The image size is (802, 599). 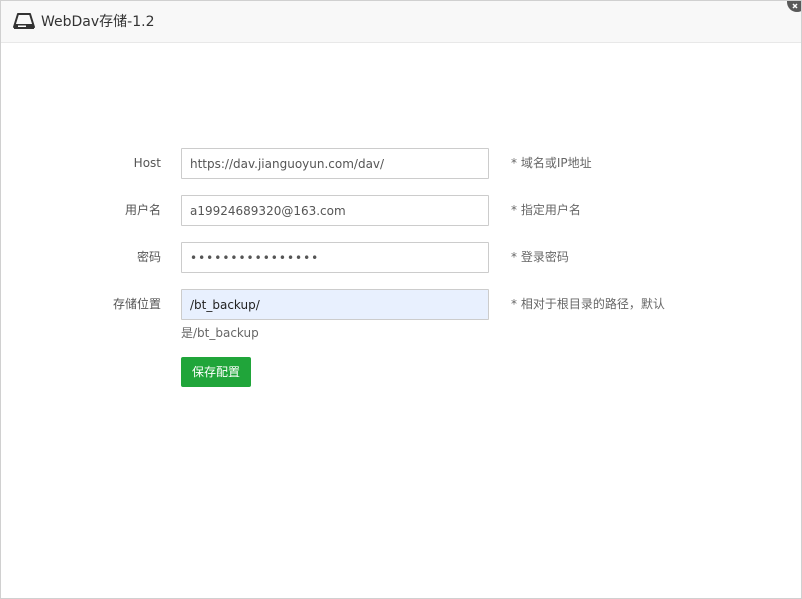 I want to click on host-label: Host, so click(x=147, y=163).